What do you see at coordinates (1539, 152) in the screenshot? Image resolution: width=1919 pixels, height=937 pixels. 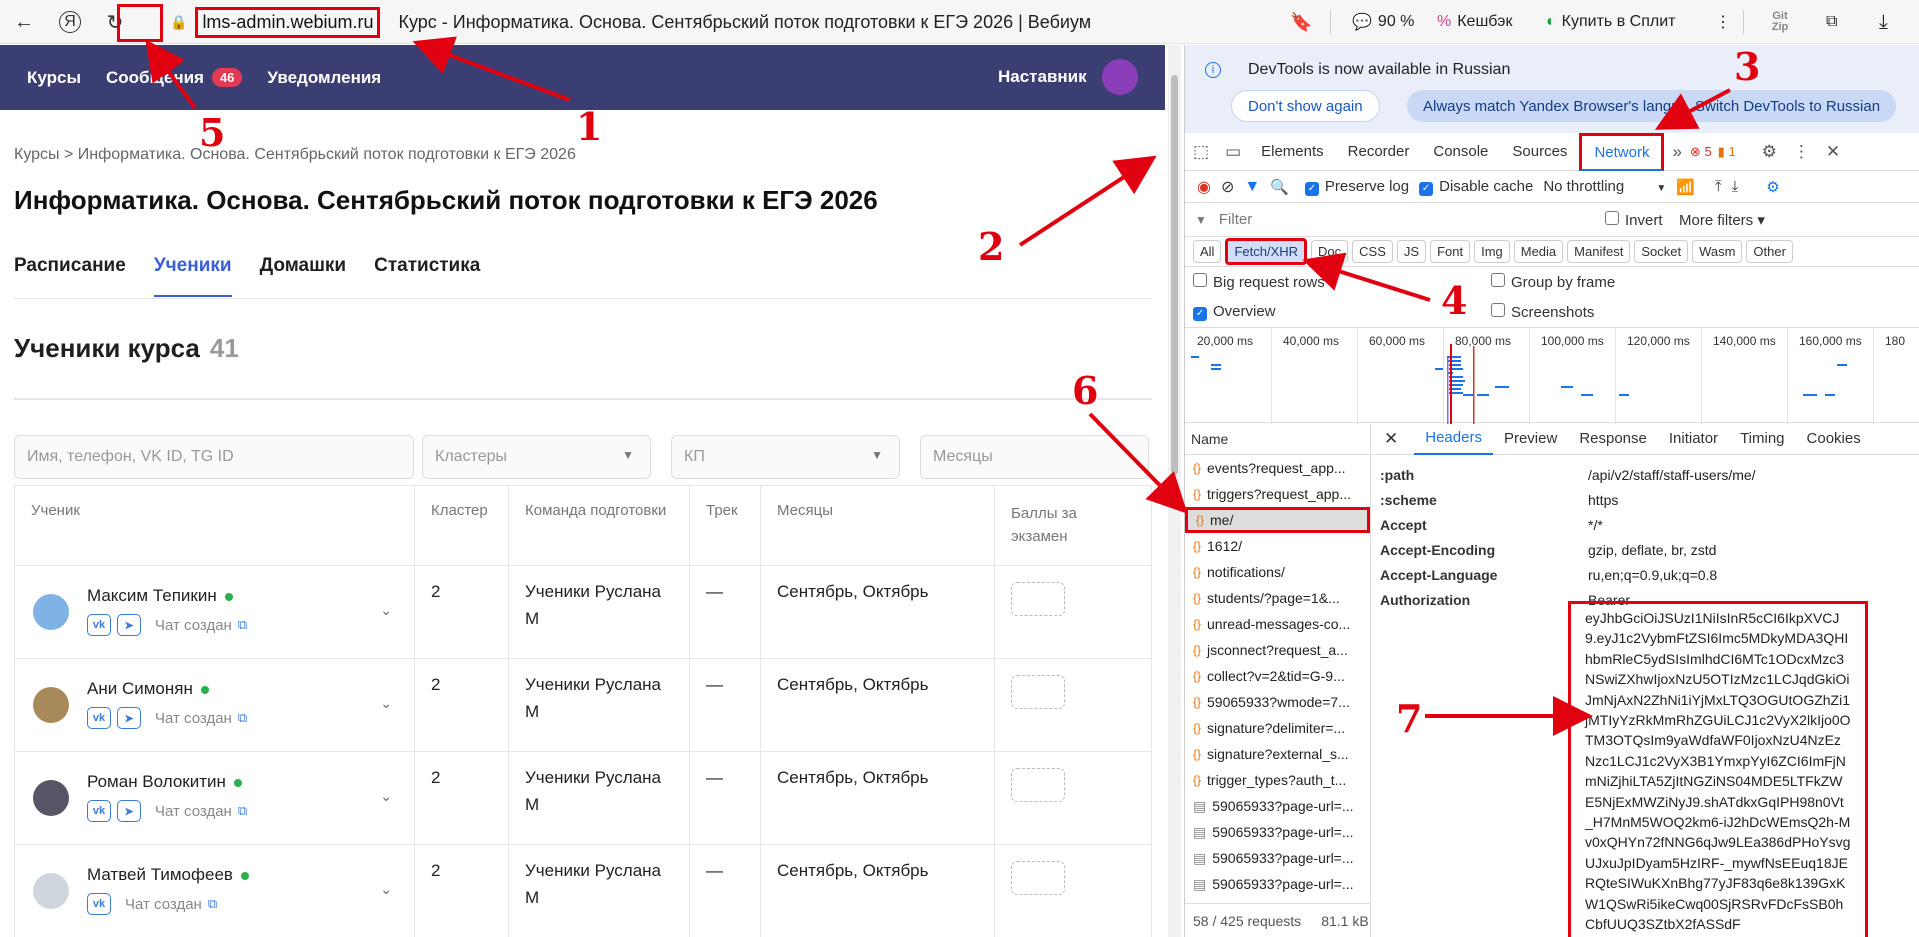 I see `tab-sources: Sources` at bounding box center [1539, 152].